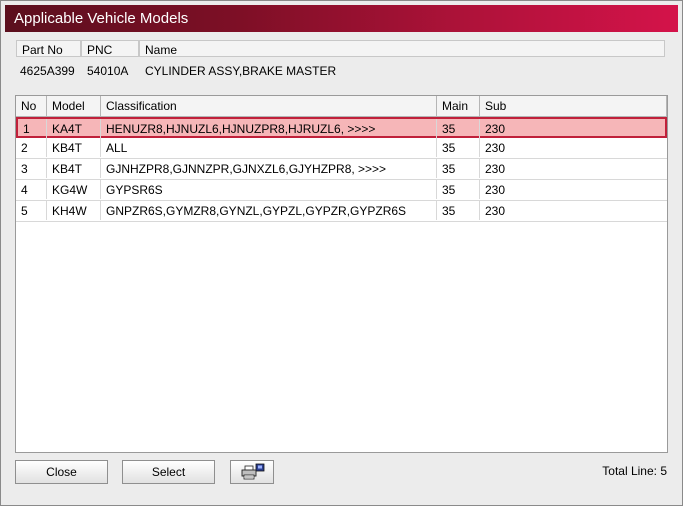 This screenshot has width=683, height=506. I want to click on column-header-model: Model, so click(74, 106).